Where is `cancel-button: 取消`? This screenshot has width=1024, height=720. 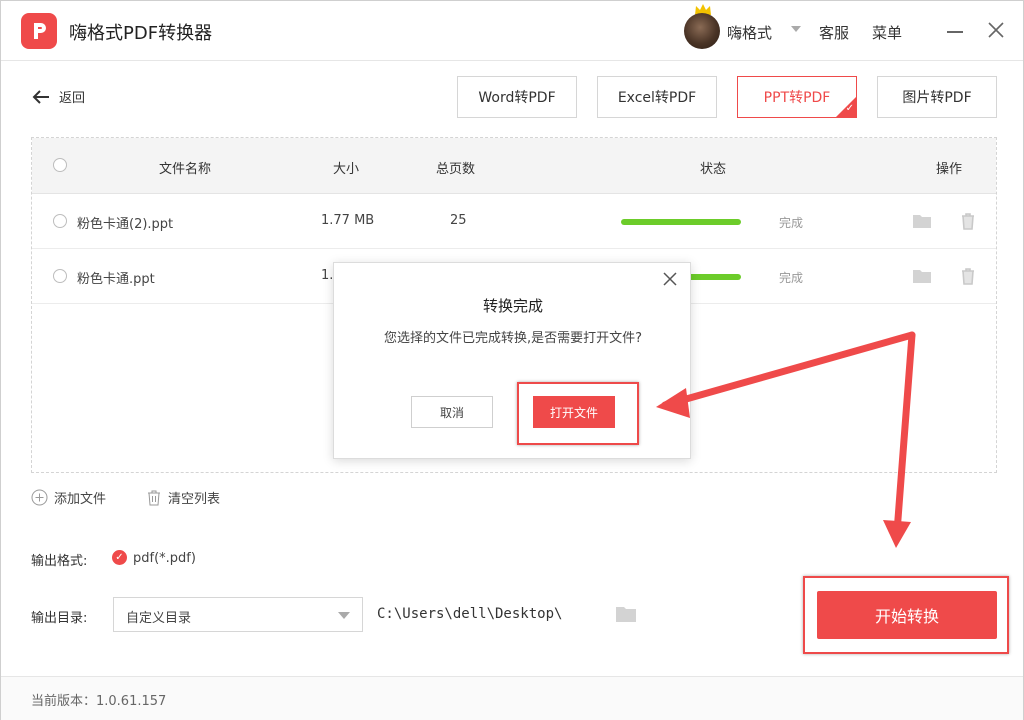 cancel-button: 取消 is located at coordinates (452, 412).